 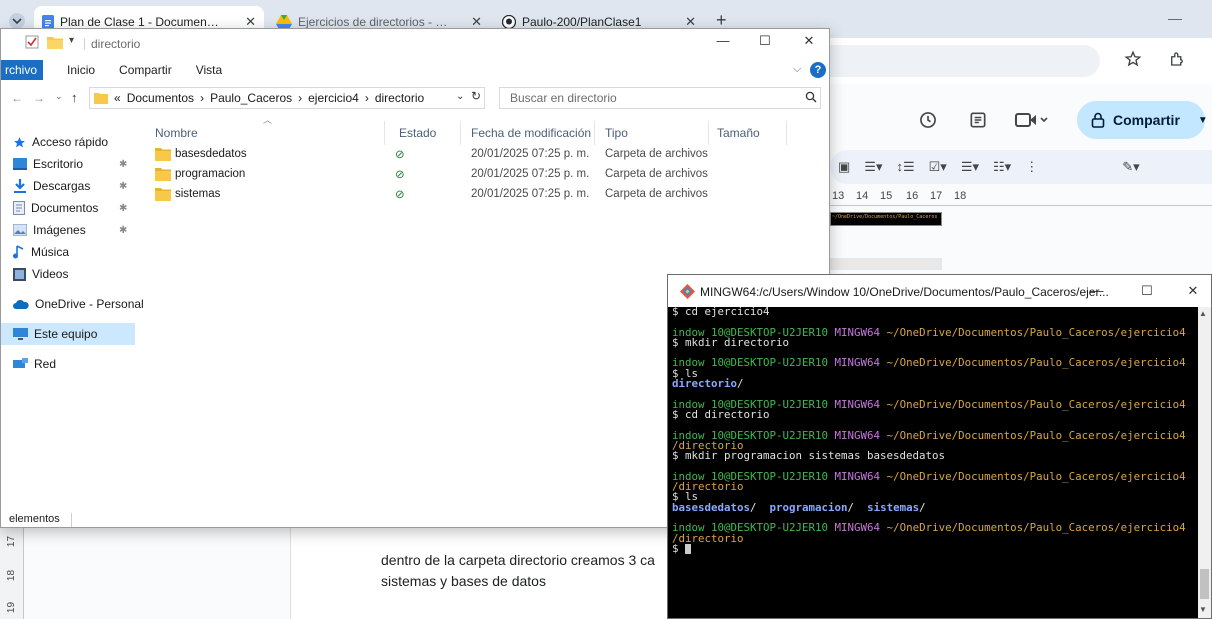 What do you see at coordinates (1031, 120) in the screenshot?
I see `meet-icon` at bounding box center [1031, 120].